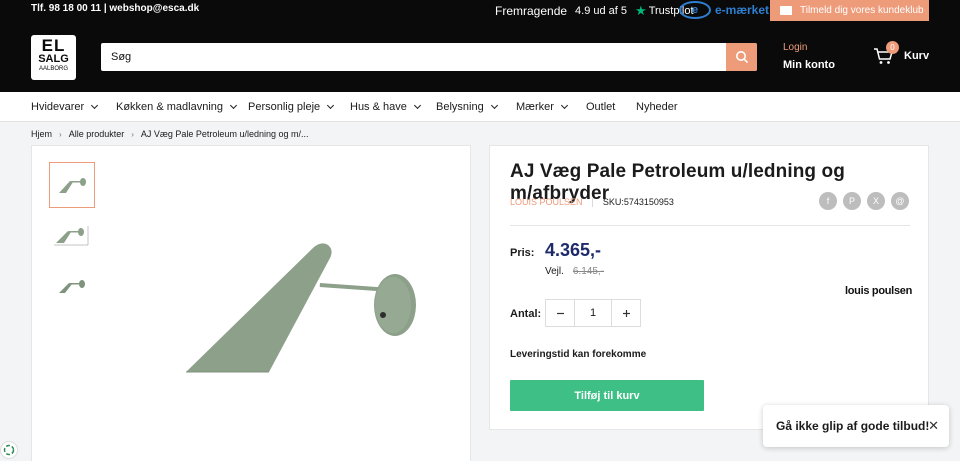 This screenshot has width=960, height=461. Describe the element at coordinates (601, 11) in the screenshot. I see `rating-score: 4.9 ud af 5` at that location.